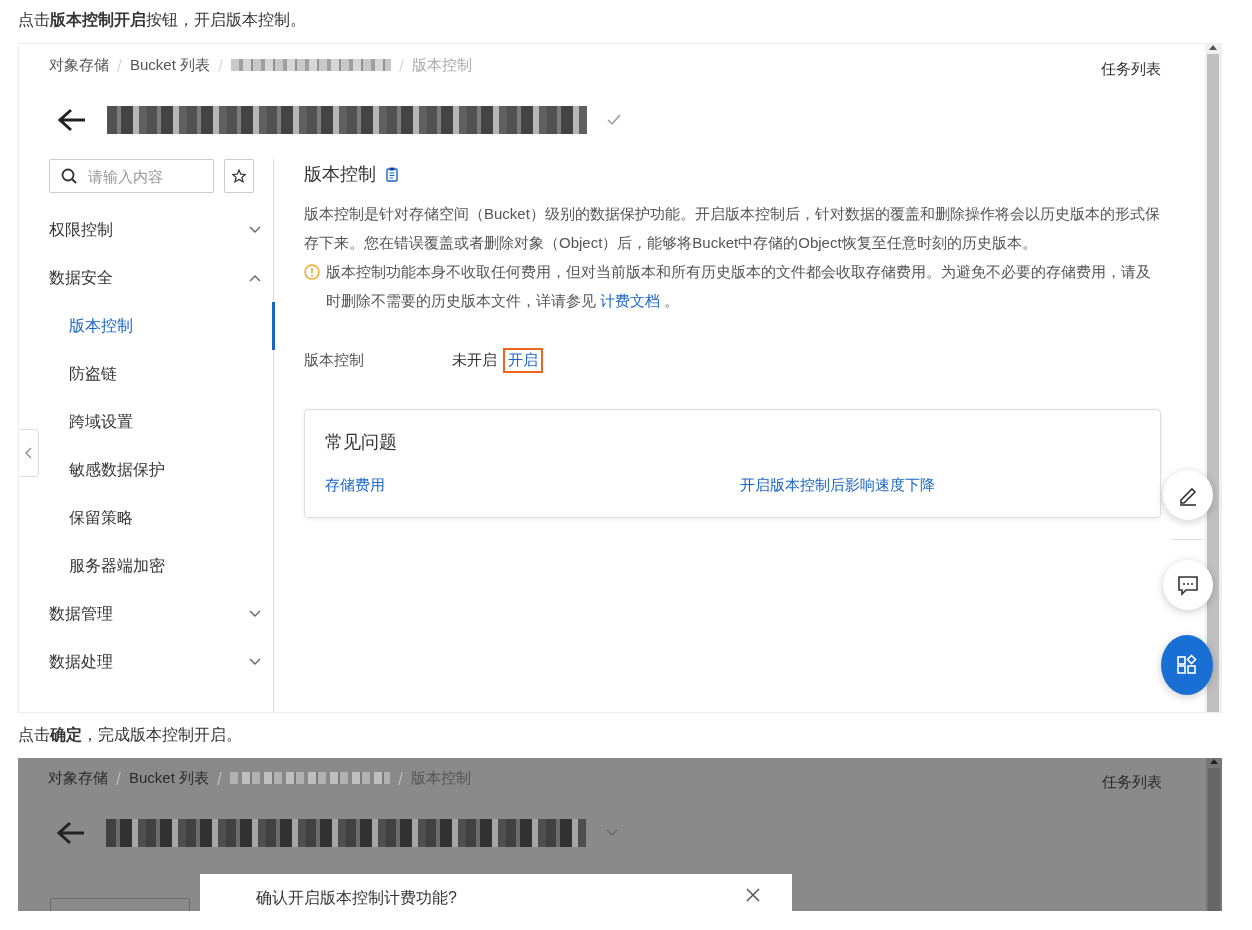 The width and height of the screenshot is (1252, 930). I want to click on description-text: 版本控制是针对存储空间（Bucket）级别的数据保护功能。开启版本控制后，针对数据的覆盖和删除操作将会以历史版本的形式保存下来。您在错误覆盖或者删除对象（Object）后，能够将Bucket中存储的Object恢复至任意时刻的历史版本。, so click(732, 228).